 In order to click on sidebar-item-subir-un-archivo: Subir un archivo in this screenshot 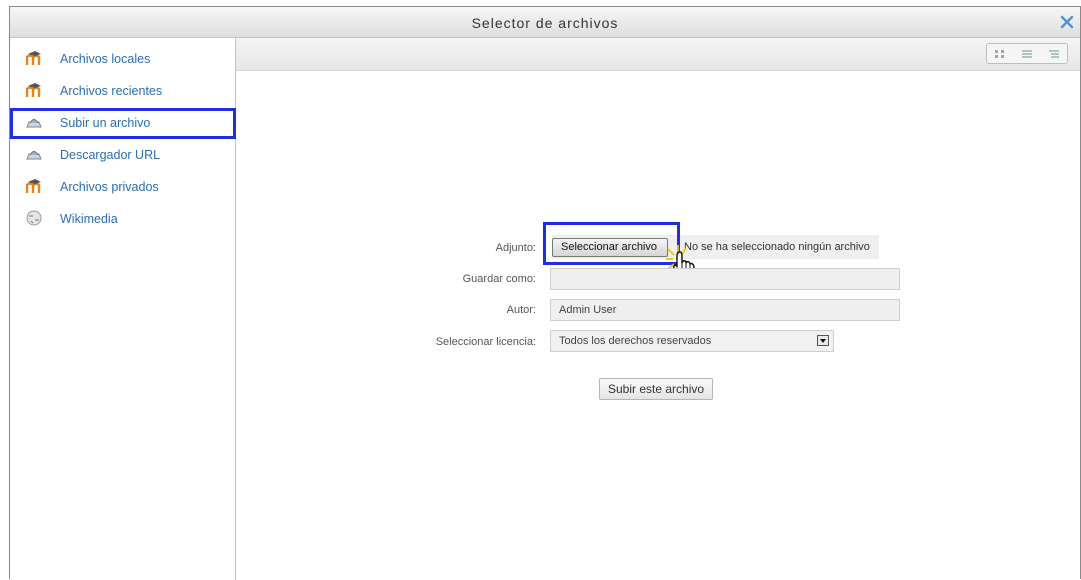, I will do `click(123, 123)`.